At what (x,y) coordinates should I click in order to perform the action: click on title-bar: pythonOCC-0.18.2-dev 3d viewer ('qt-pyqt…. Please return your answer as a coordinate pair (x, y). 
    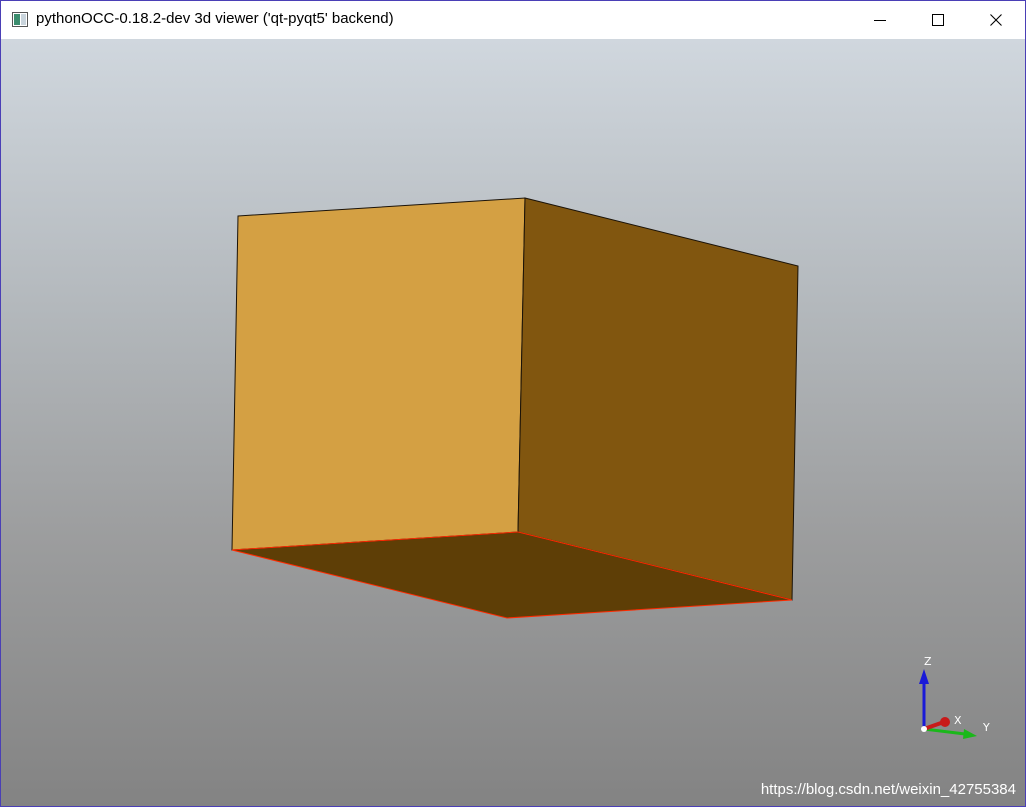
    Looking at the image, I should click on (513, 20).